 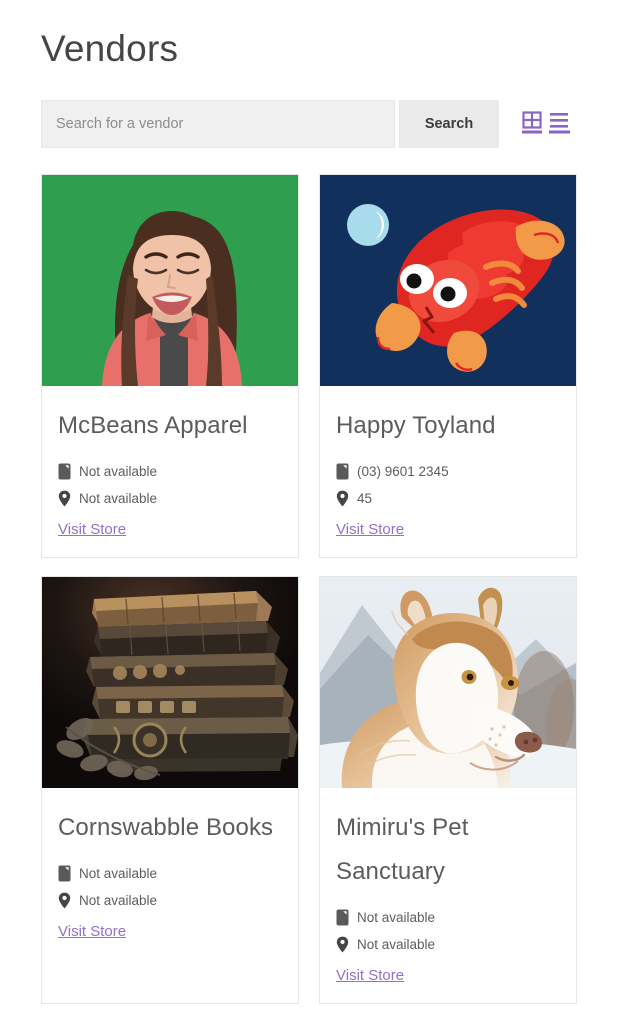 I want to click on vendor-name: Happy Toyland, so click(x=416, y=425).